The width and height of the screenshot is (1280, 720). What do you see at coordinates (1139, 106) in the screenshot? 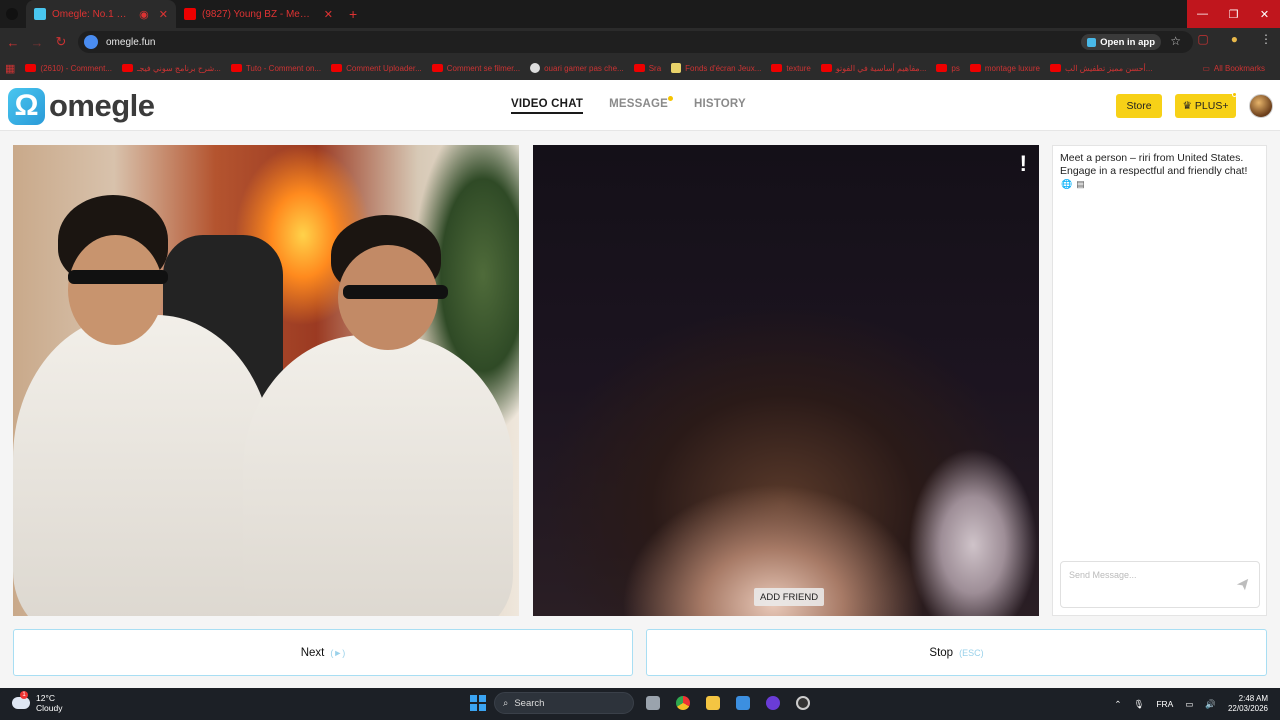
I see `store-button: Store` at bounding box center [1139, 106].